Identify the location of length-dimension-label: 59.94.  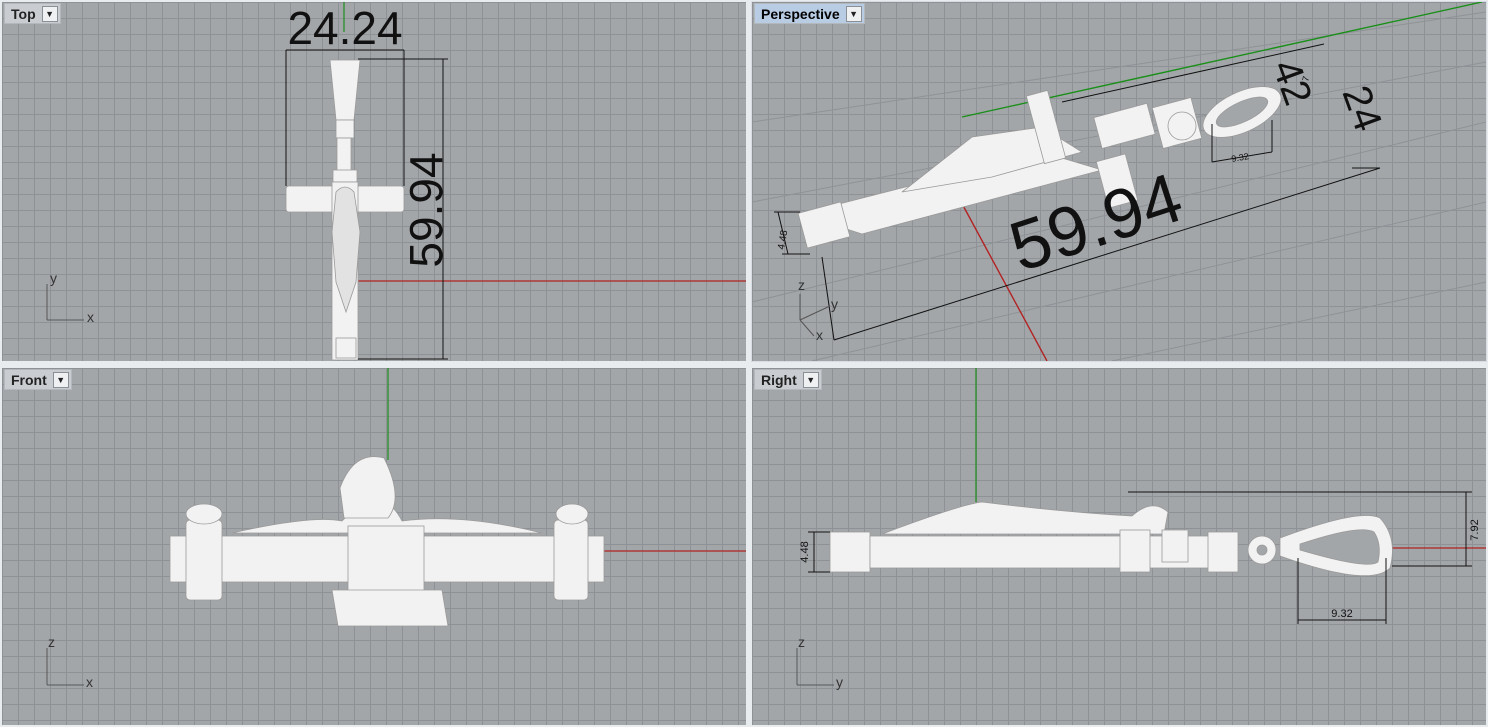
(426, 209).